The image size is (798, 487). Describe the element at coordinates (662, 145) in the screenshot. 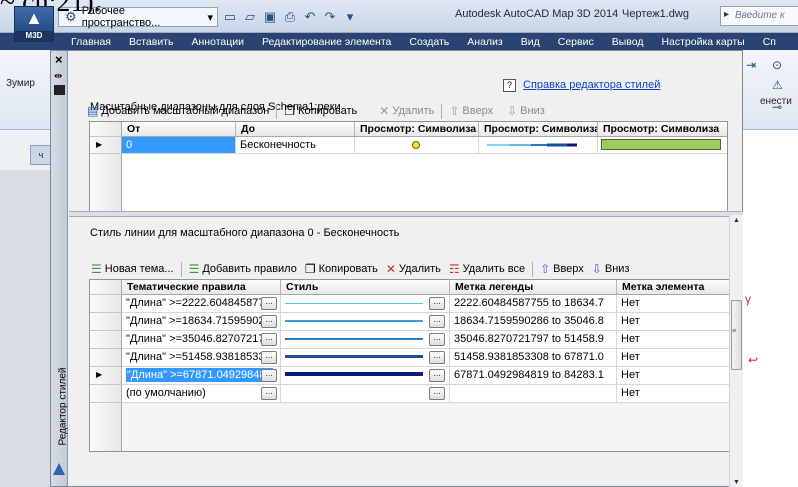

I see `cell-preview-area` at that location.